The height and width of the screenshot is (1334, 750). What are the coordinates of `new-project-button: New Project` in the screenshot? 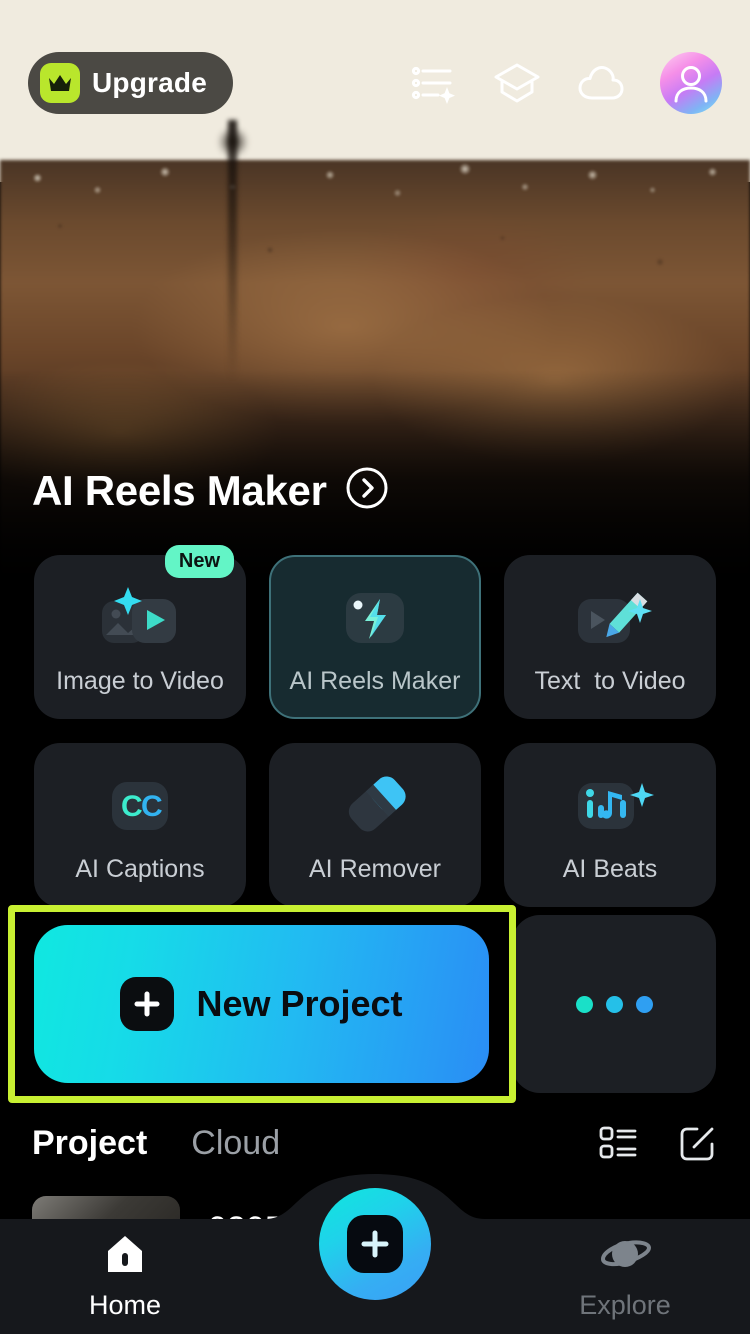 It's located at (261, 1004).